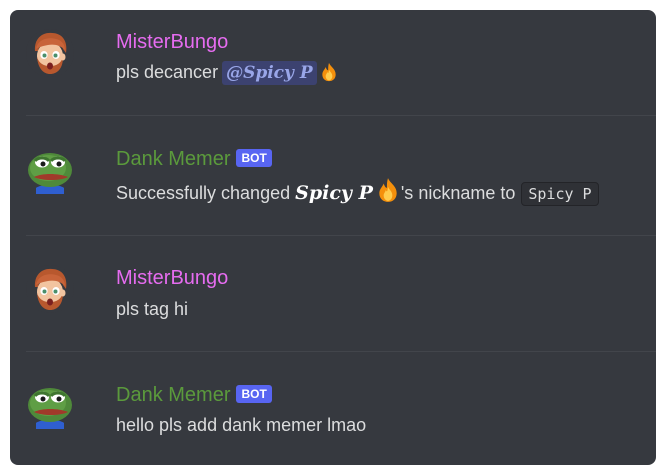 The image size is (666, 475). What do you see at coordinates (152, 309) in the screenshot?
I see `message-text: pls tag hi` at bounding box center [152, 309].